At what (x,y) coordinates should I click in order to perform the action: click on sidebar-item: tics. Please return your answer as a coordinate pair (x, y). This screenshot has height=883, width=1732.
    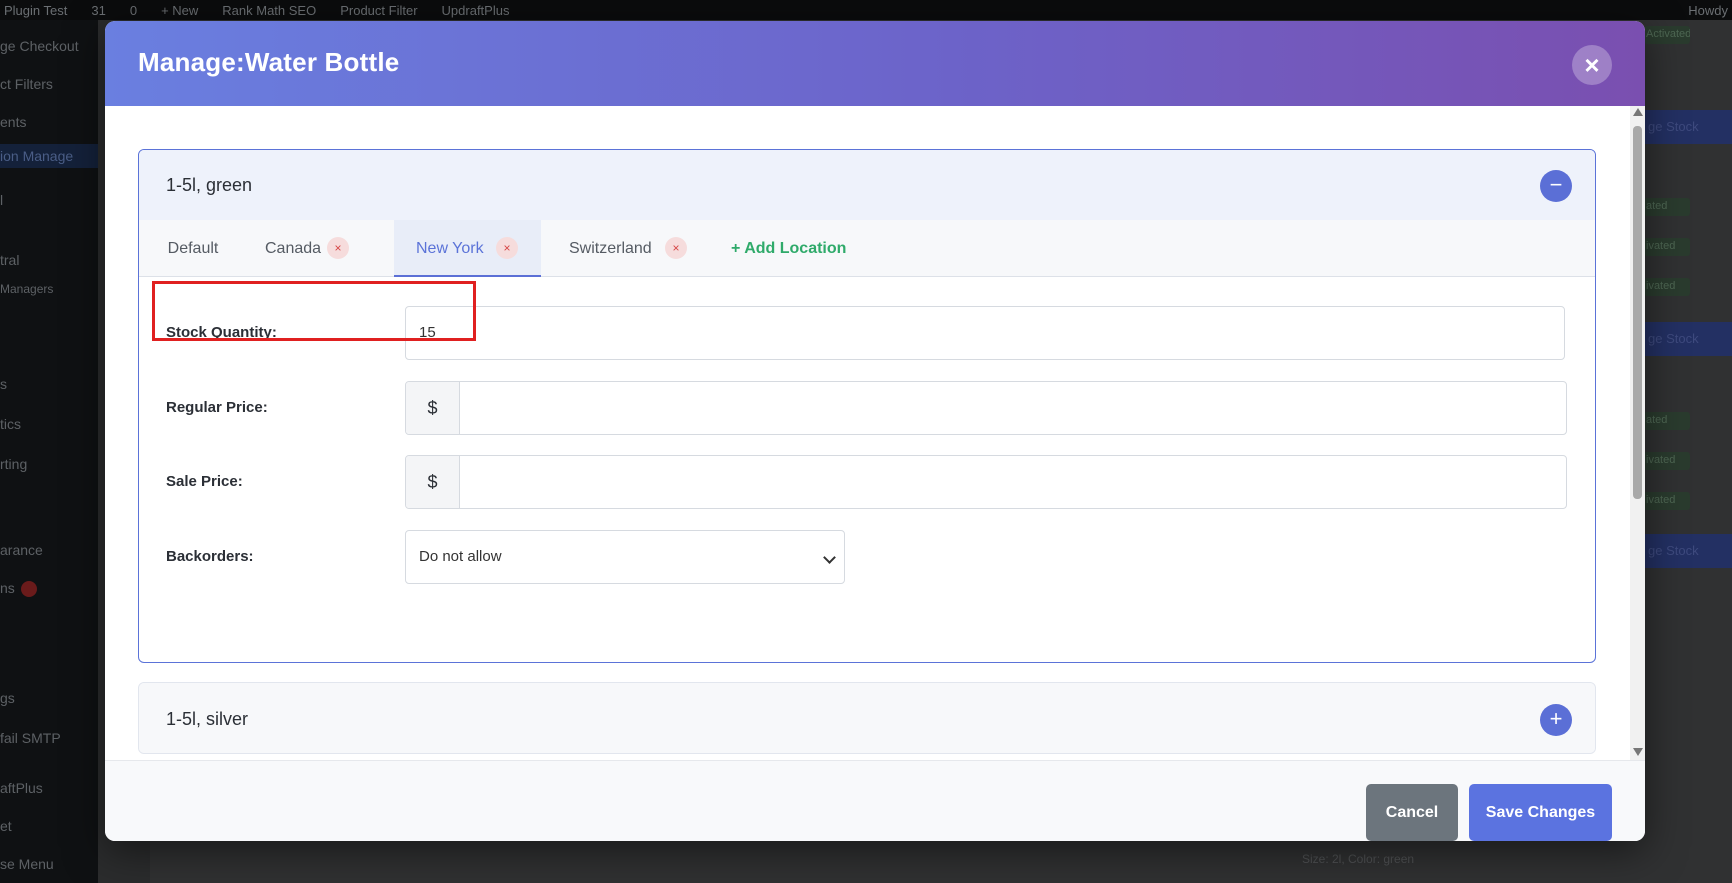
    Looking at the image, I should click on (10, 424).